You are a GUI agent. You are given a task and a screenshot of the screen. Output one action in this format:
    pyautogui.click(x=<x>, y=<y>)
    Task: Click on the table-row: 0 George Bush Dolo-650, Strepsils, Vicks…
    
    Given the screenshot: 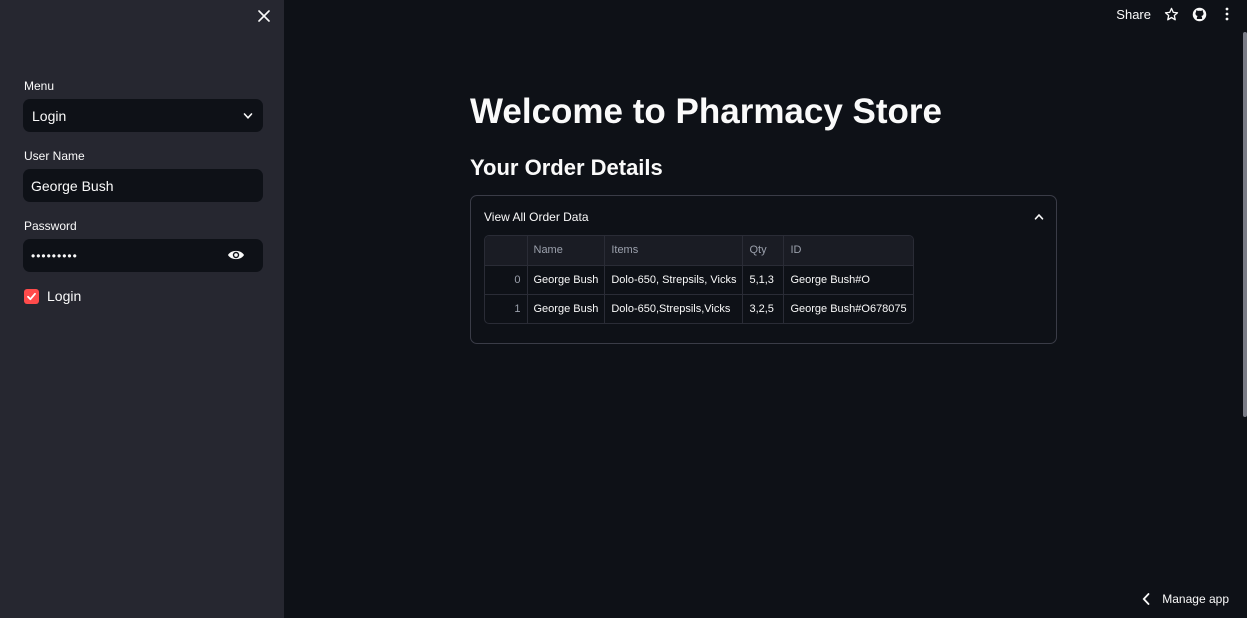 What is the action you would take?
    pyautogui.click(x=699, y=280)
    